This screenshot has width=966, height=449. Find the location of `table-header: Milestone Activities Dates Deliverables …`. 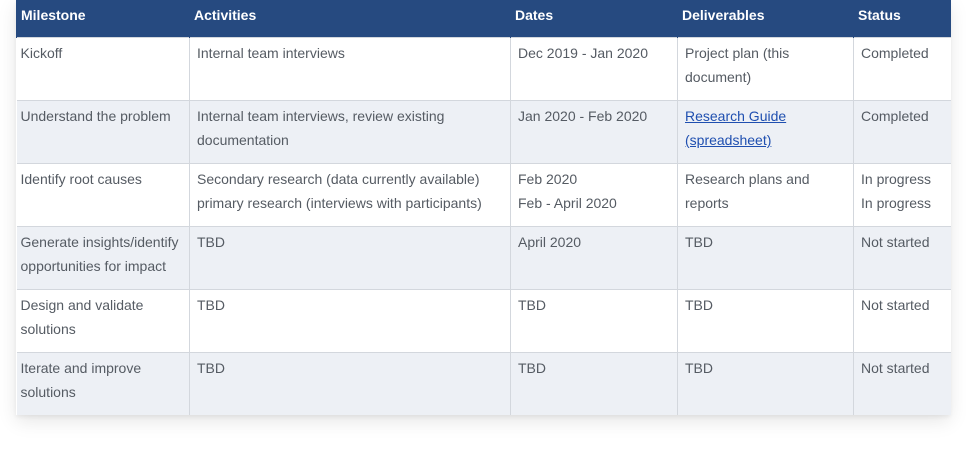

table-header: Milestone Activities Dates Deliverables … is located at coordinates (483, 19).